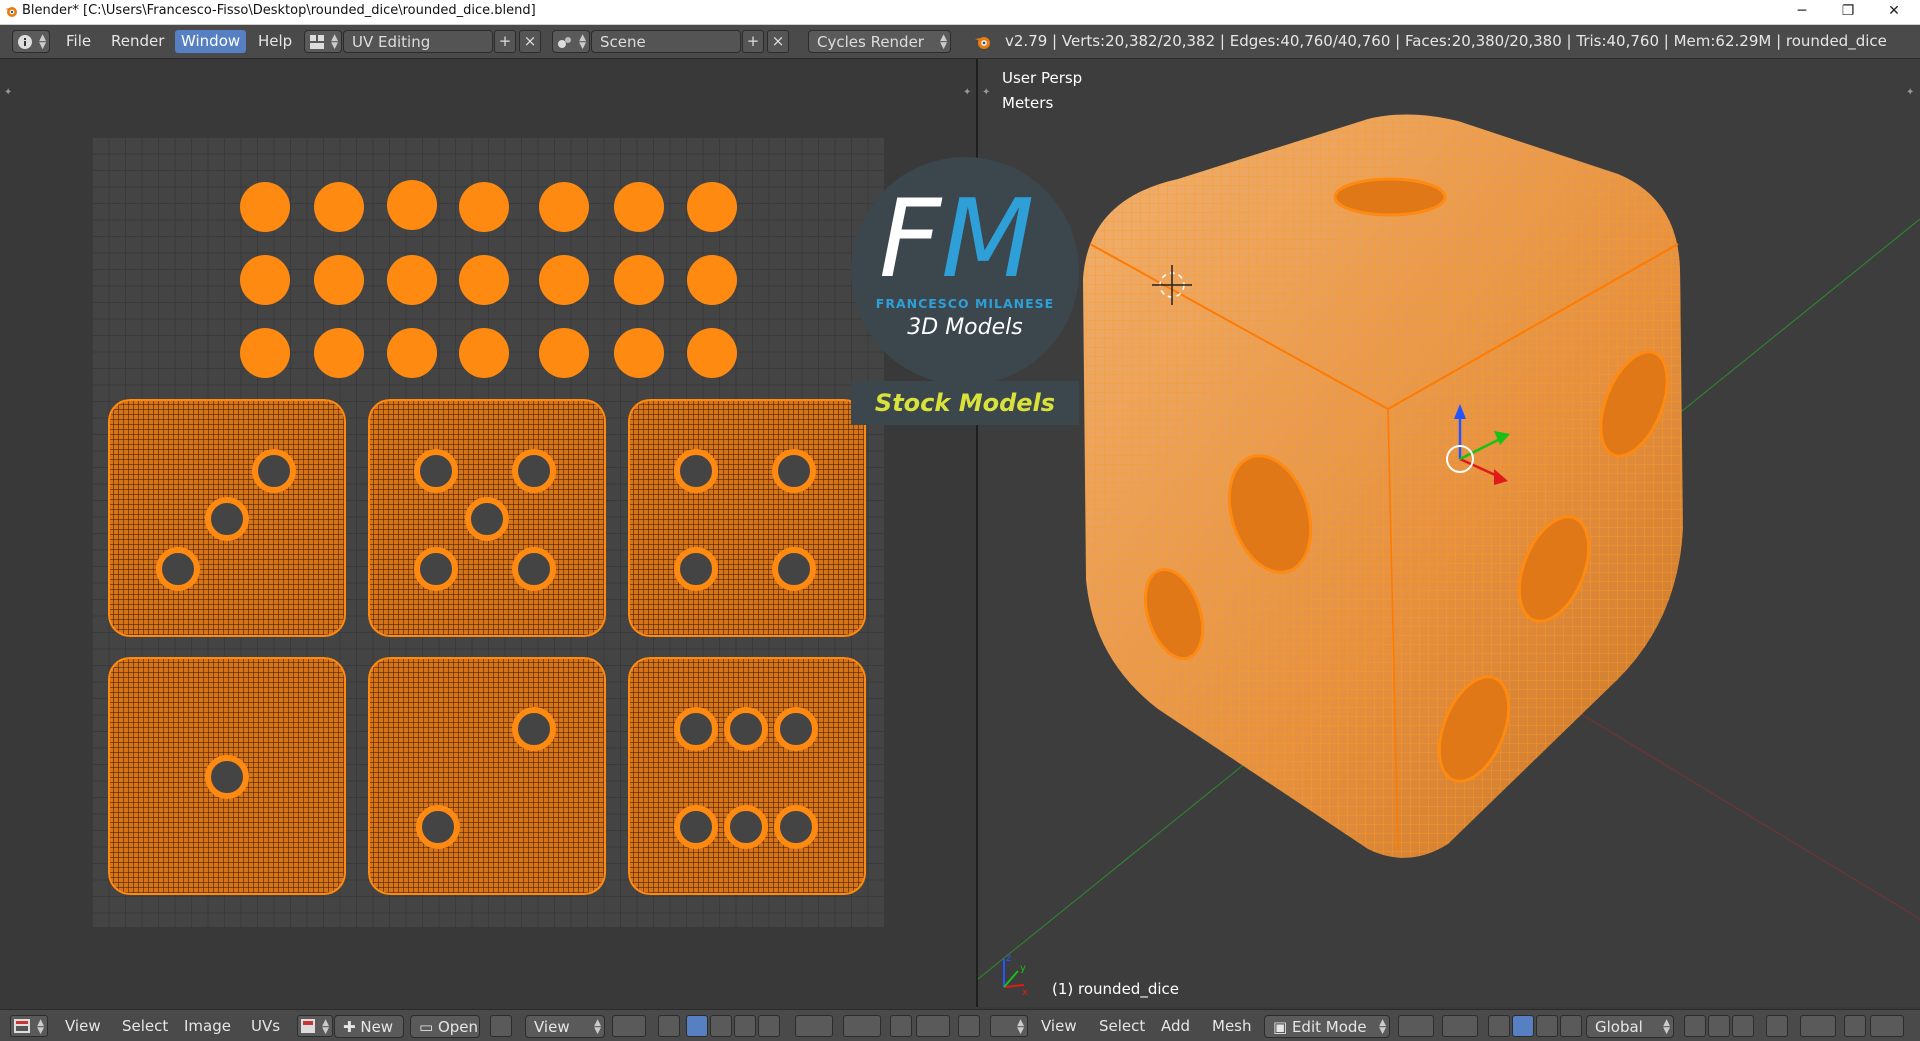 This screenshot has width=1920, height=1041. I want to click on uv-menu-image: Image, so click(207, 1026).